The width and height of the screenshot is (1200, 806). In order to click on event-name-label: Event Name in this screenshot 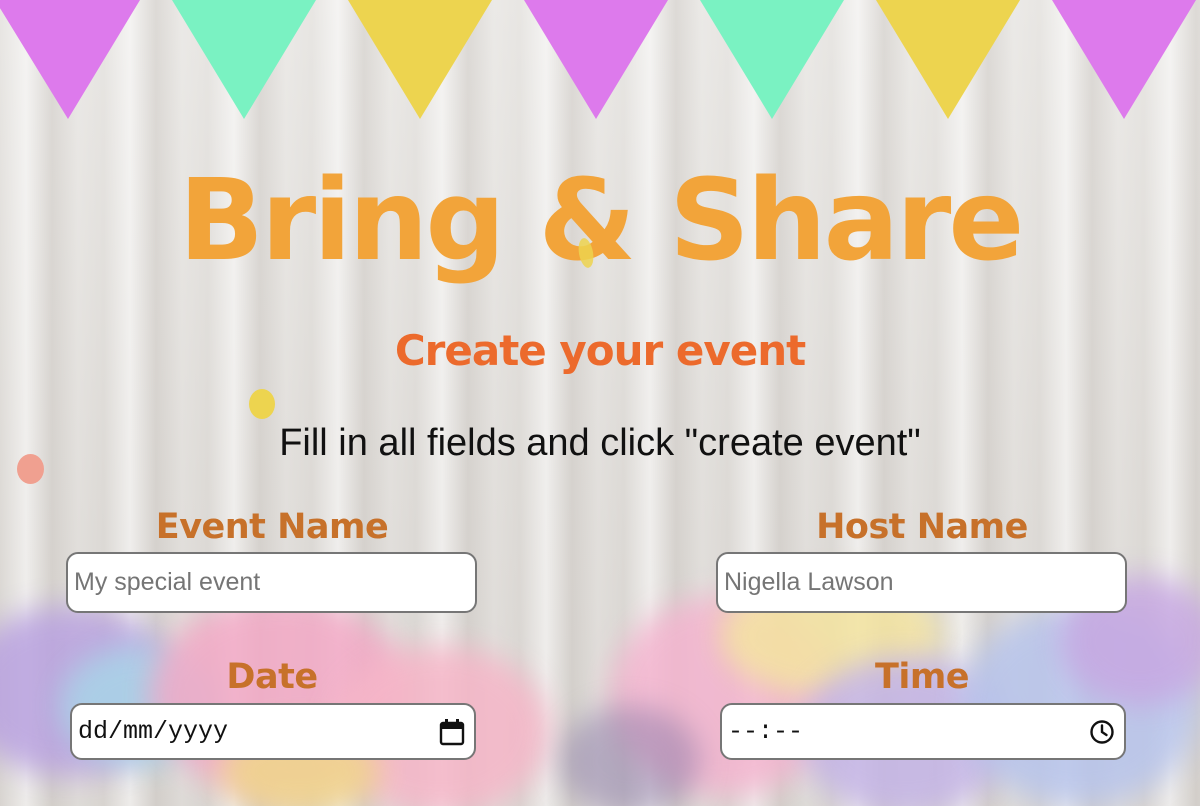, I will do `click(272, 527)`.